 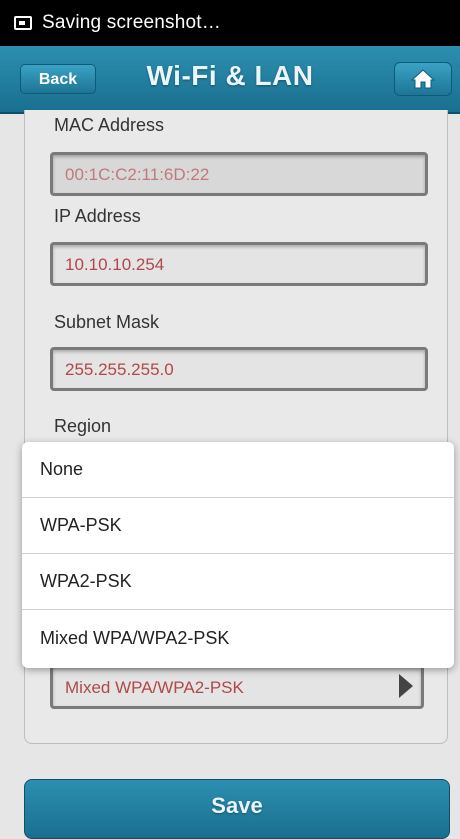 I want to click on subnet-mask-label: Subnet Mask, so click(x=107, y=322).